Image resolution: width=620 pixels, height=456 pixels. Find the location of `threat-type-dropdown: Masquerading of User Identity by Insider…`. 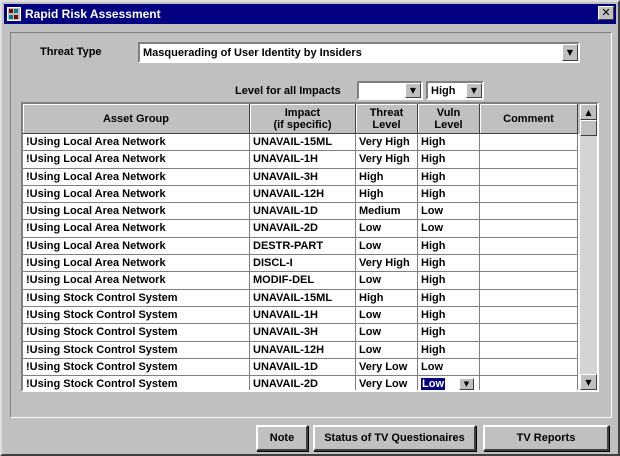

threat-type-dropdown: Masquerading of User Identity by Insider… is located at coordinates (359, 52).